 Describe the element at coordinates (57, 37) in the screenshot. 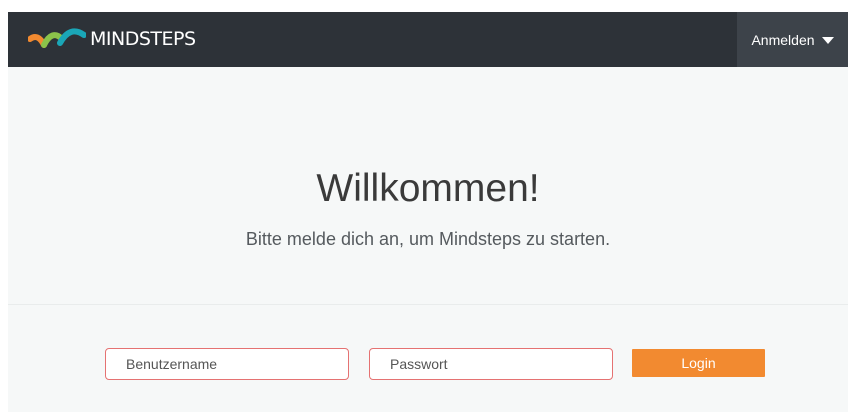

I see `mindsteps-logo-icon` at that location.